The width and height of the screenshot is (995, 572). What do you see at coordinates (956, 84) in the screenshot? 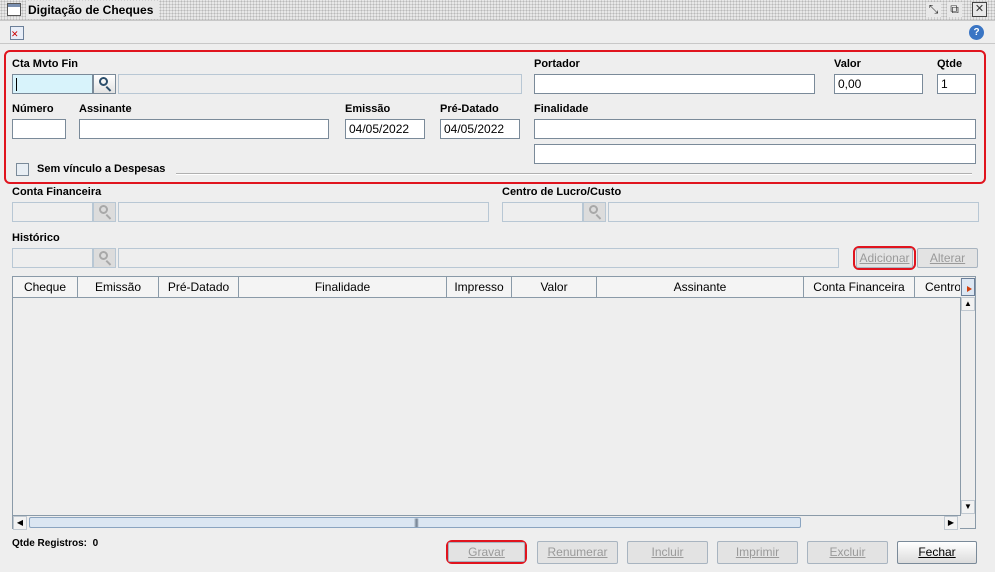
I see `qtde-input: 1` at bounding box center [956, 84].